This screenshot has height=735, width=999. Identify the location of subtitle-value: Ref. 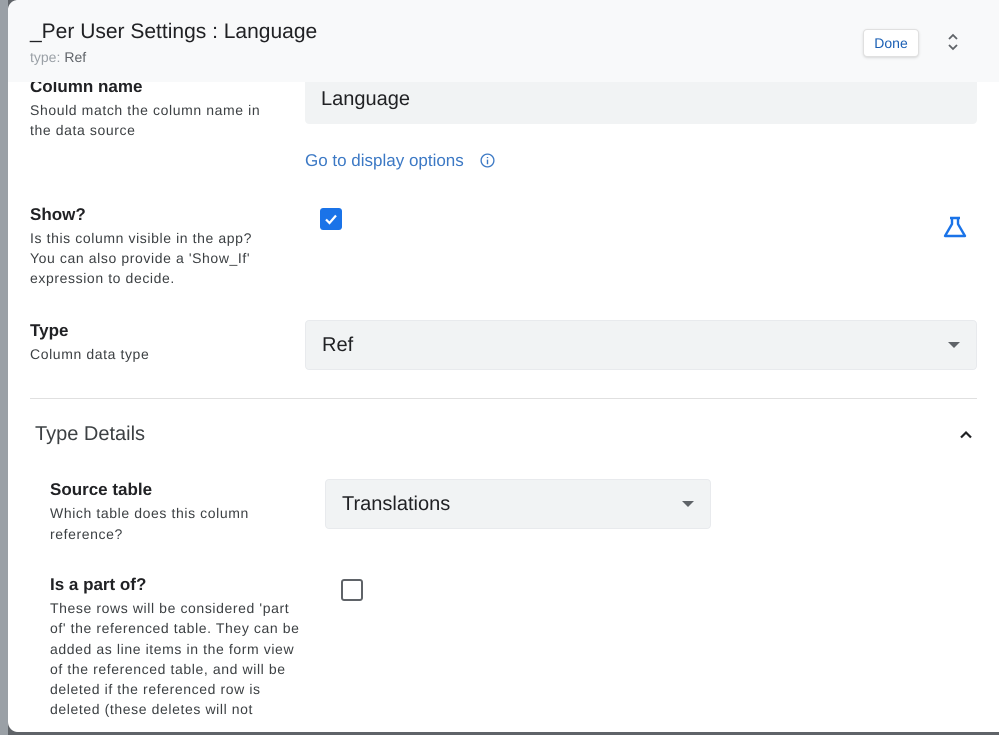
(75, 57).